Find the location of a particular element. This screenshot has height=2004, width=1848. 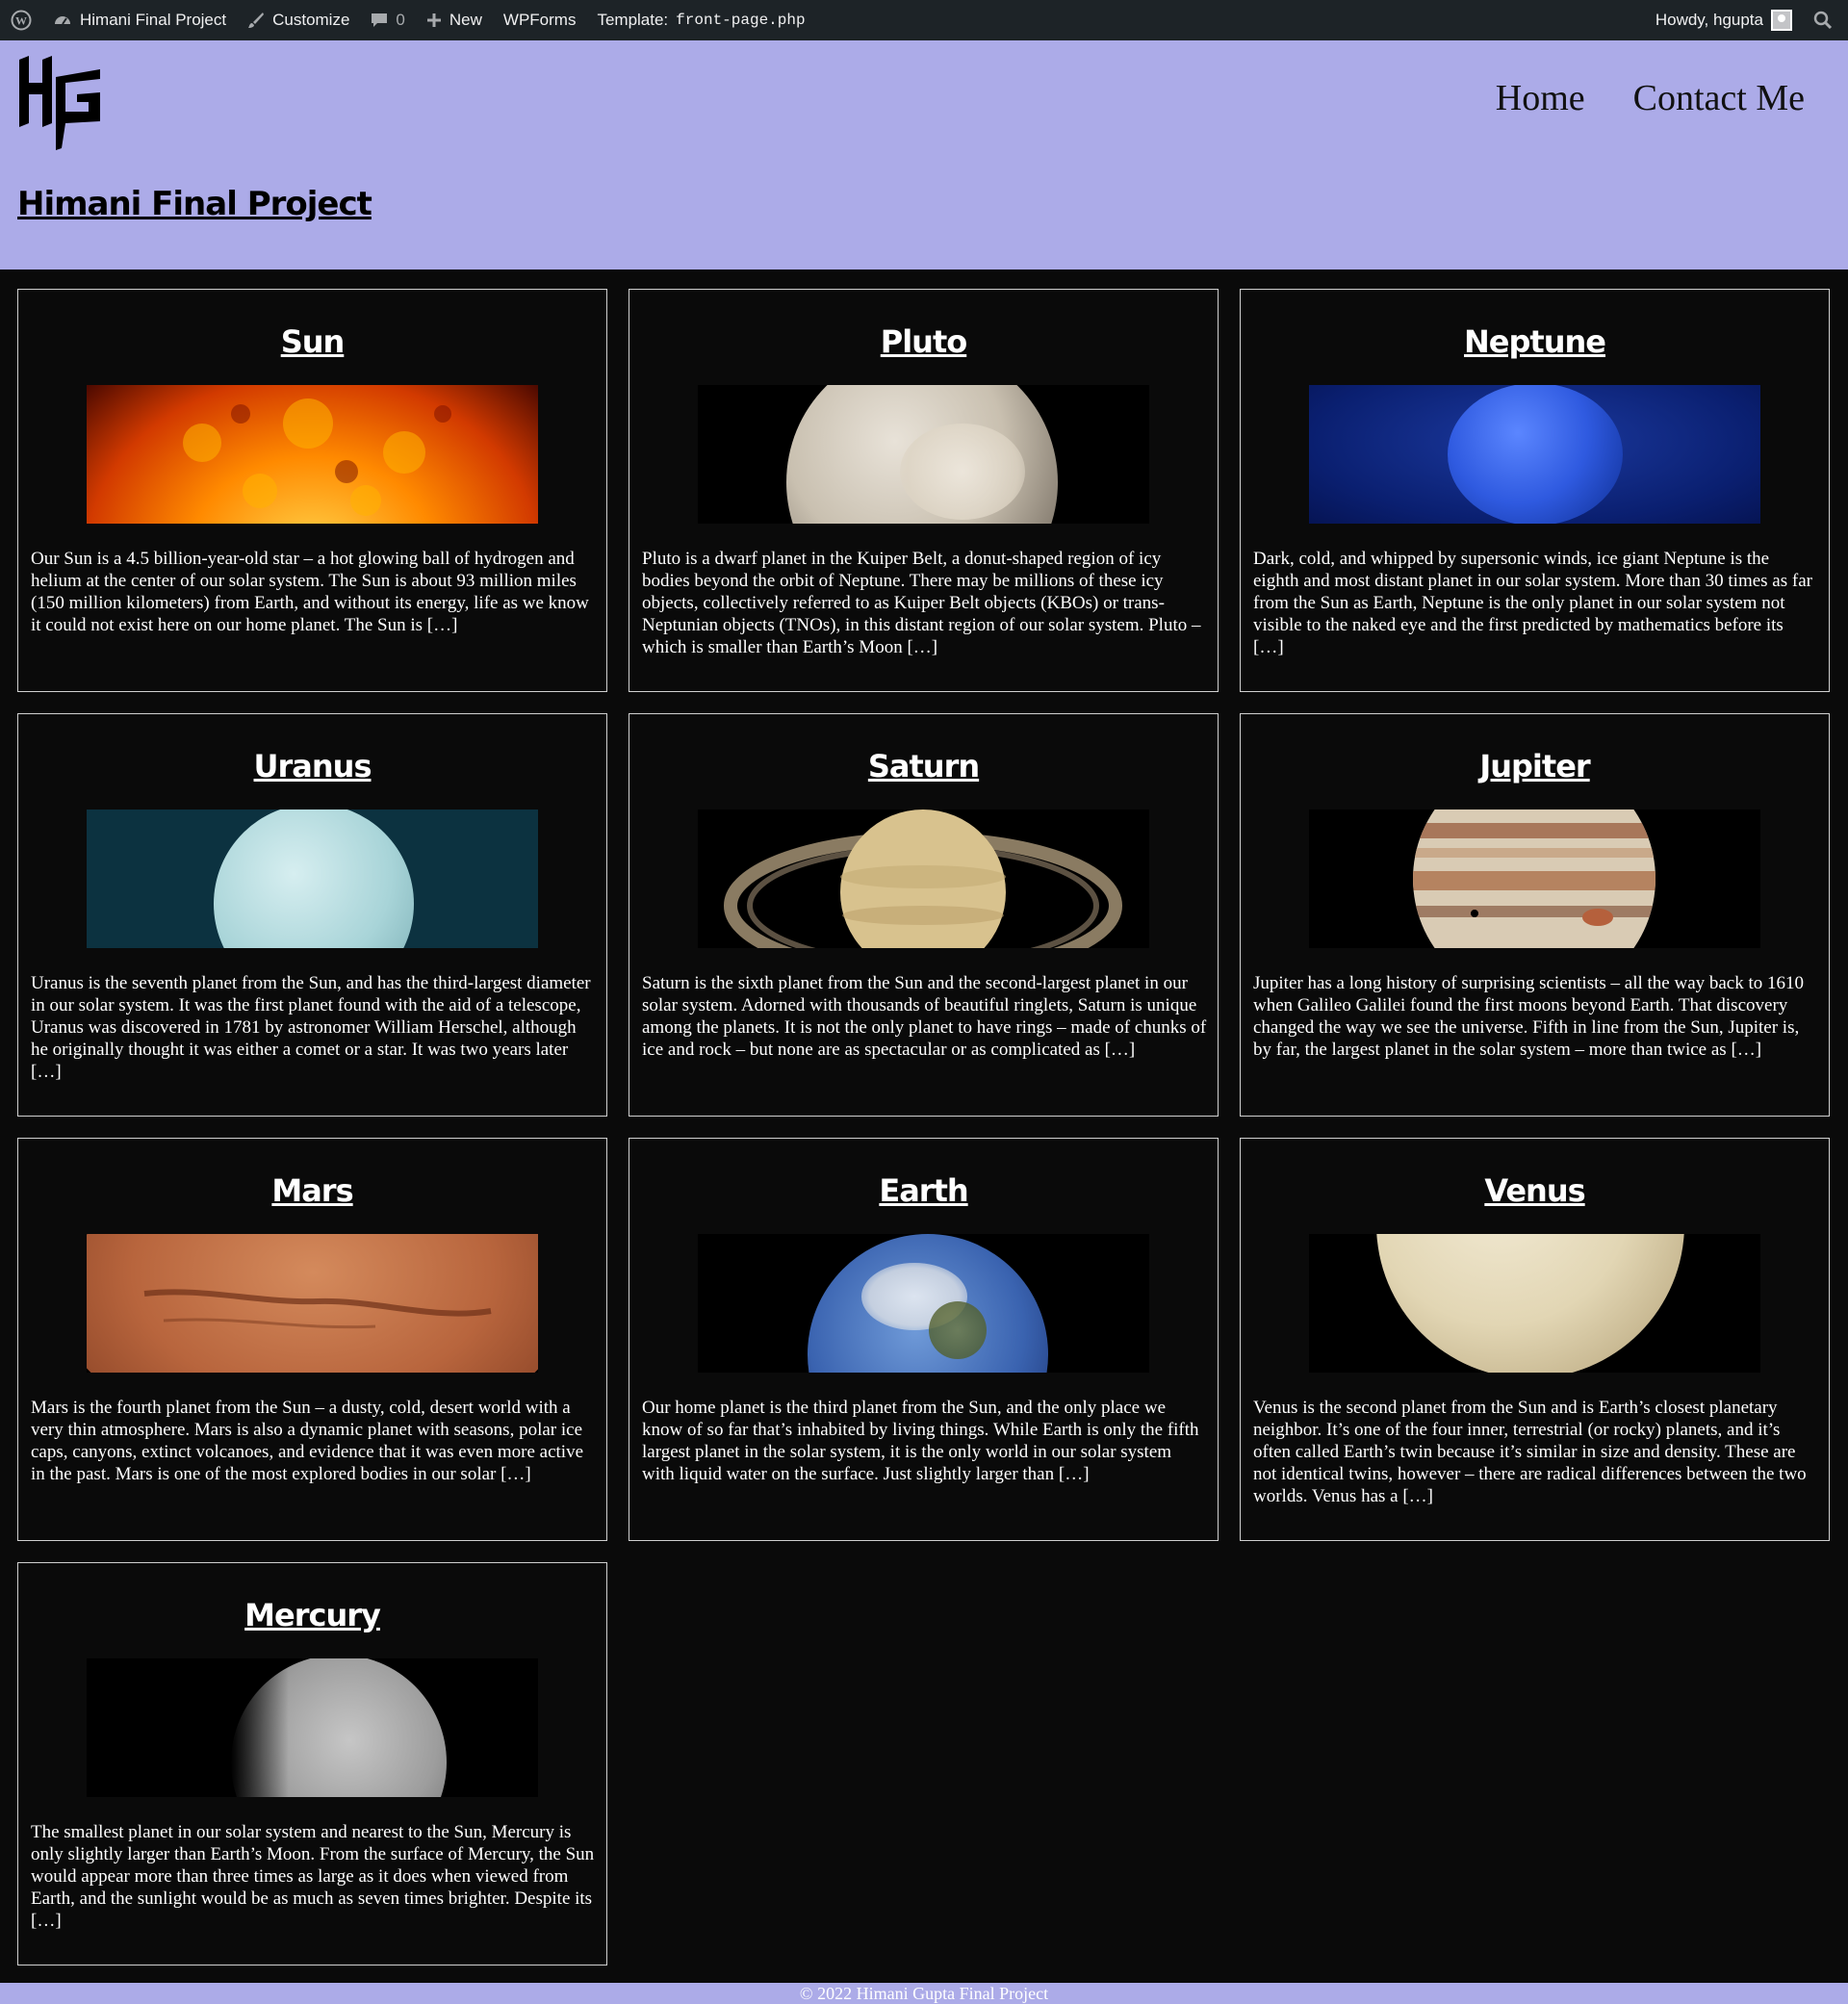

footer-copyright: © 2022 Himani Gupta Final Project is located at coordinates (924, 1993).